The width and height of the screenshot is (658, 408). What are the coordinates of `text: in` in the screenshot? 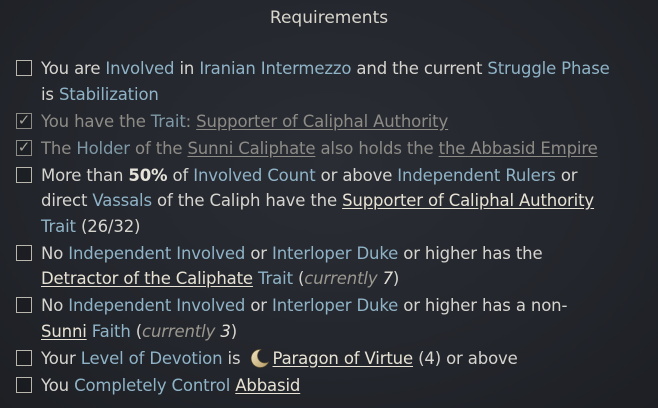 It's located at (187, 68).